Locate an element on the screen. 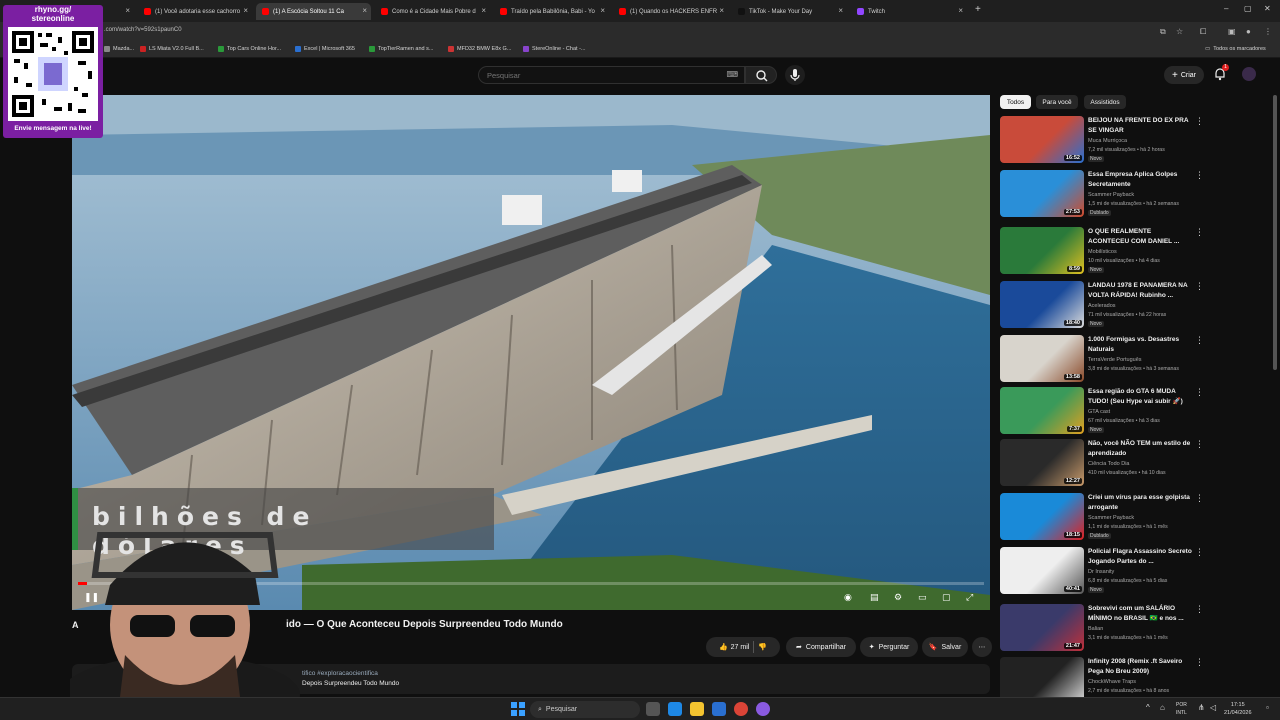 Image resolution: width=1280 pixels, height=720 pixels. browser-tab: (1) Você adotaria esse cachorro × is located at coordinates (195, 11).